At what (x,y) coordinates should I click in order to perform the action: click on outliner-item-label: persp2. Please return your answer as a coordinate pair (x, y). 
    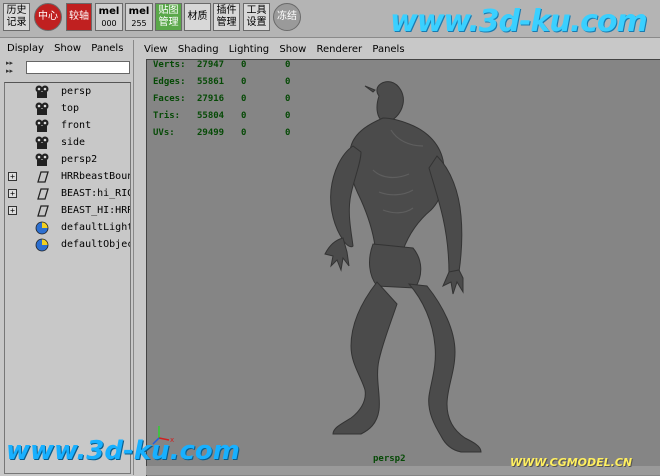
    Looking at the image, I should click on (79, 159).